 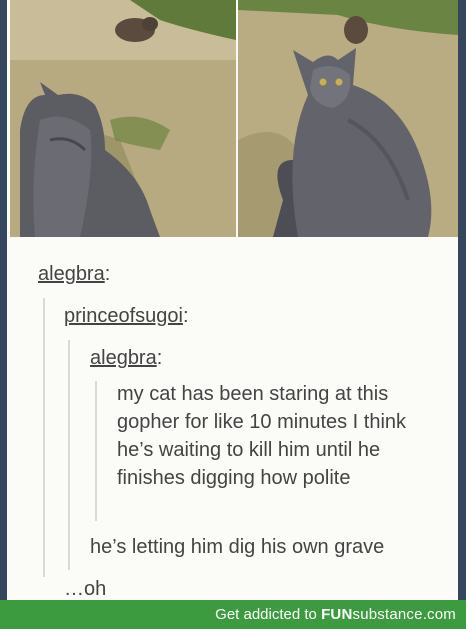 What do you see at coordinates (337, 614) in the screenshot?
I see `logo-fun: FUN` at bounding box center [337, 614].